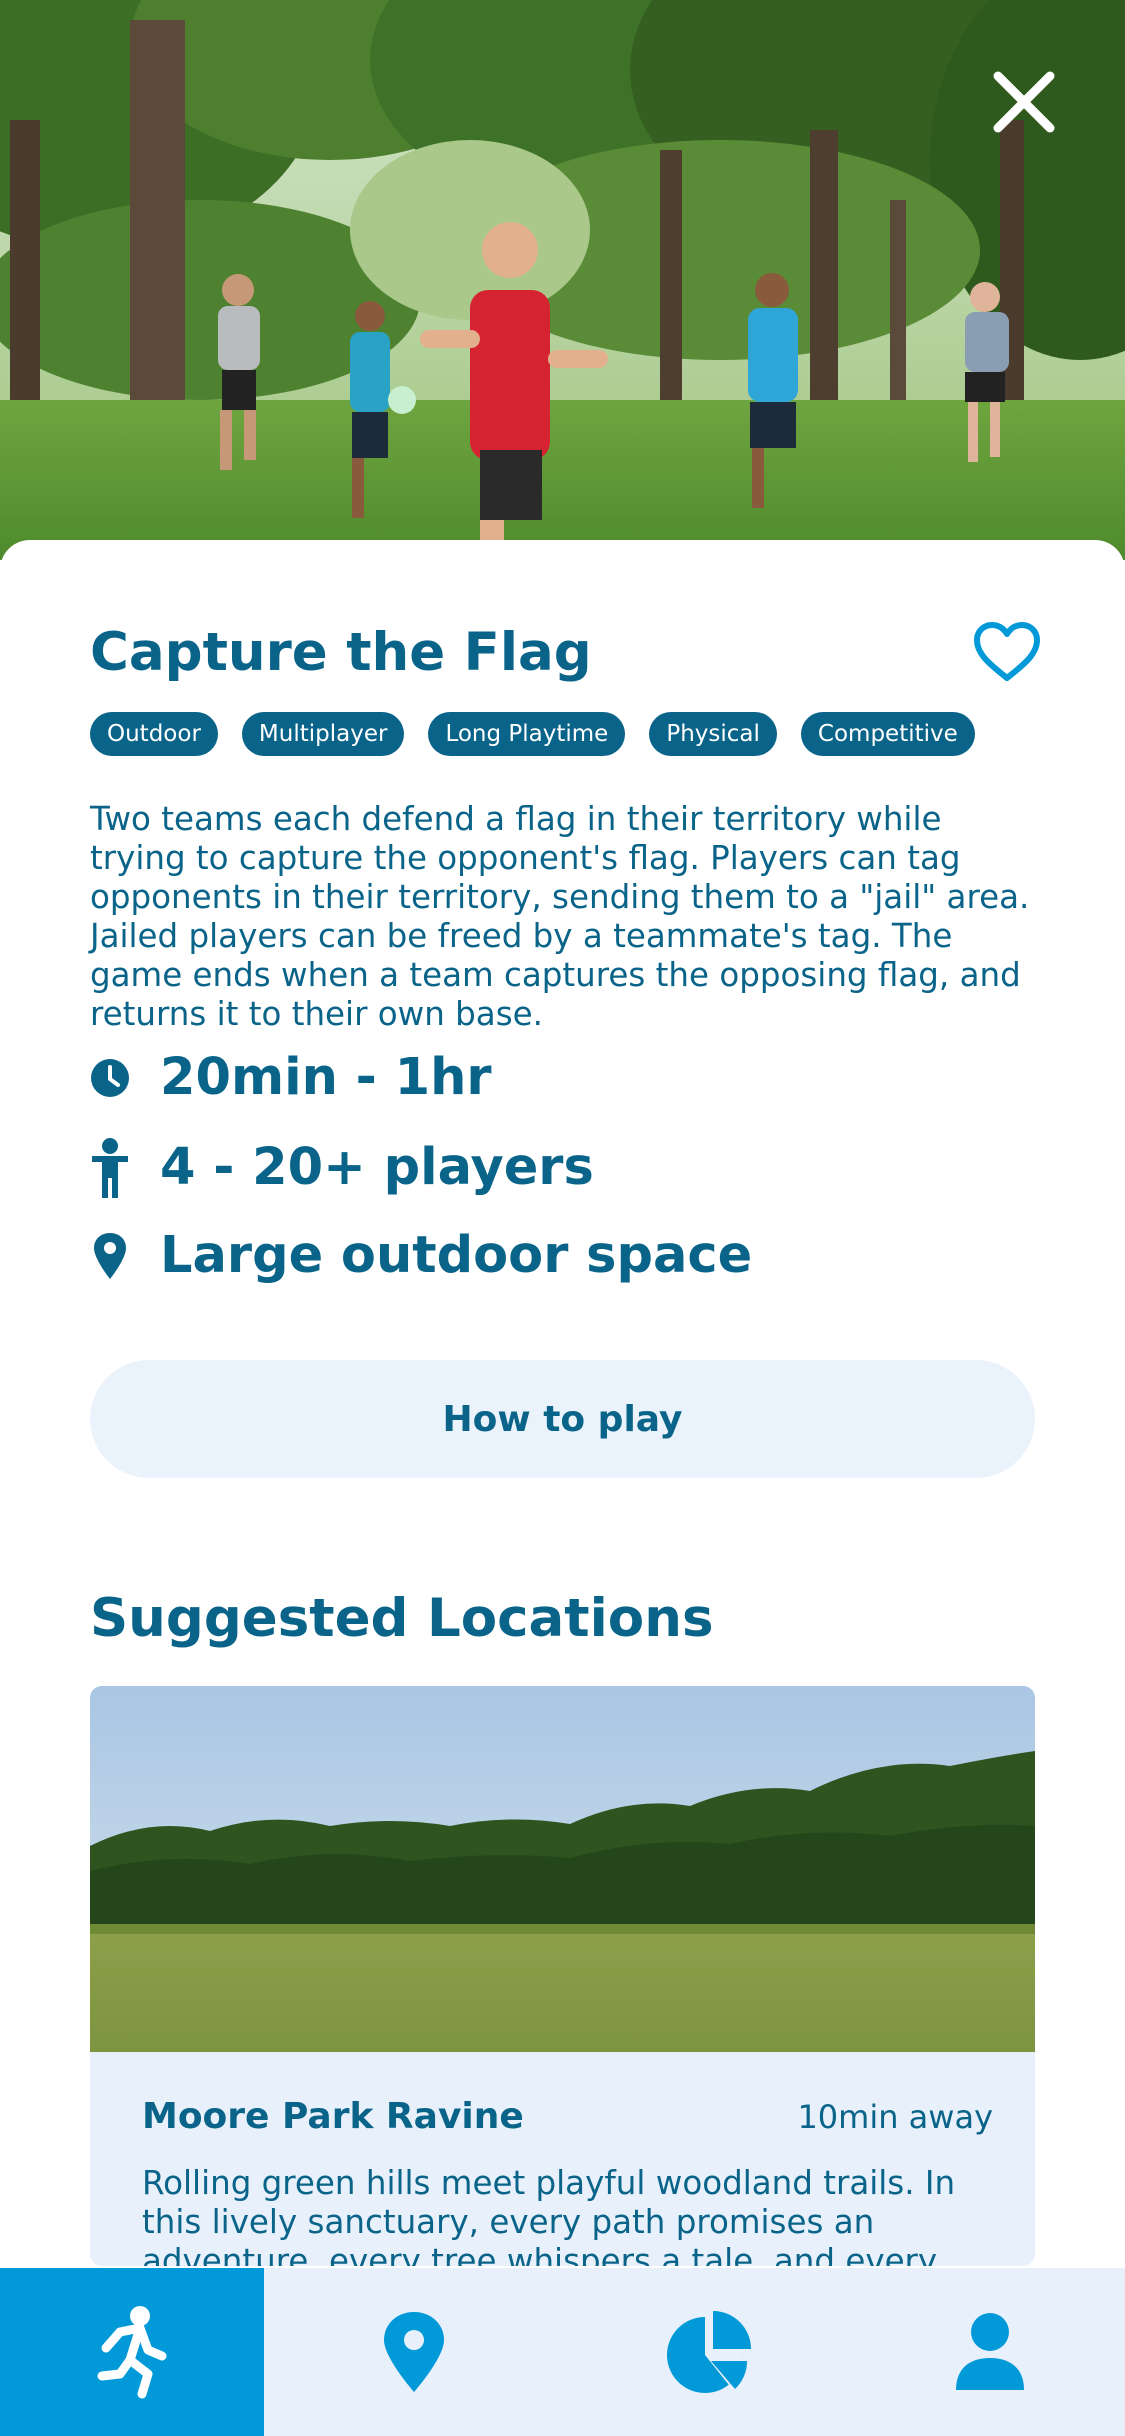  I want to click on players-row: 4 - 20+ players, so click(342, 1167).